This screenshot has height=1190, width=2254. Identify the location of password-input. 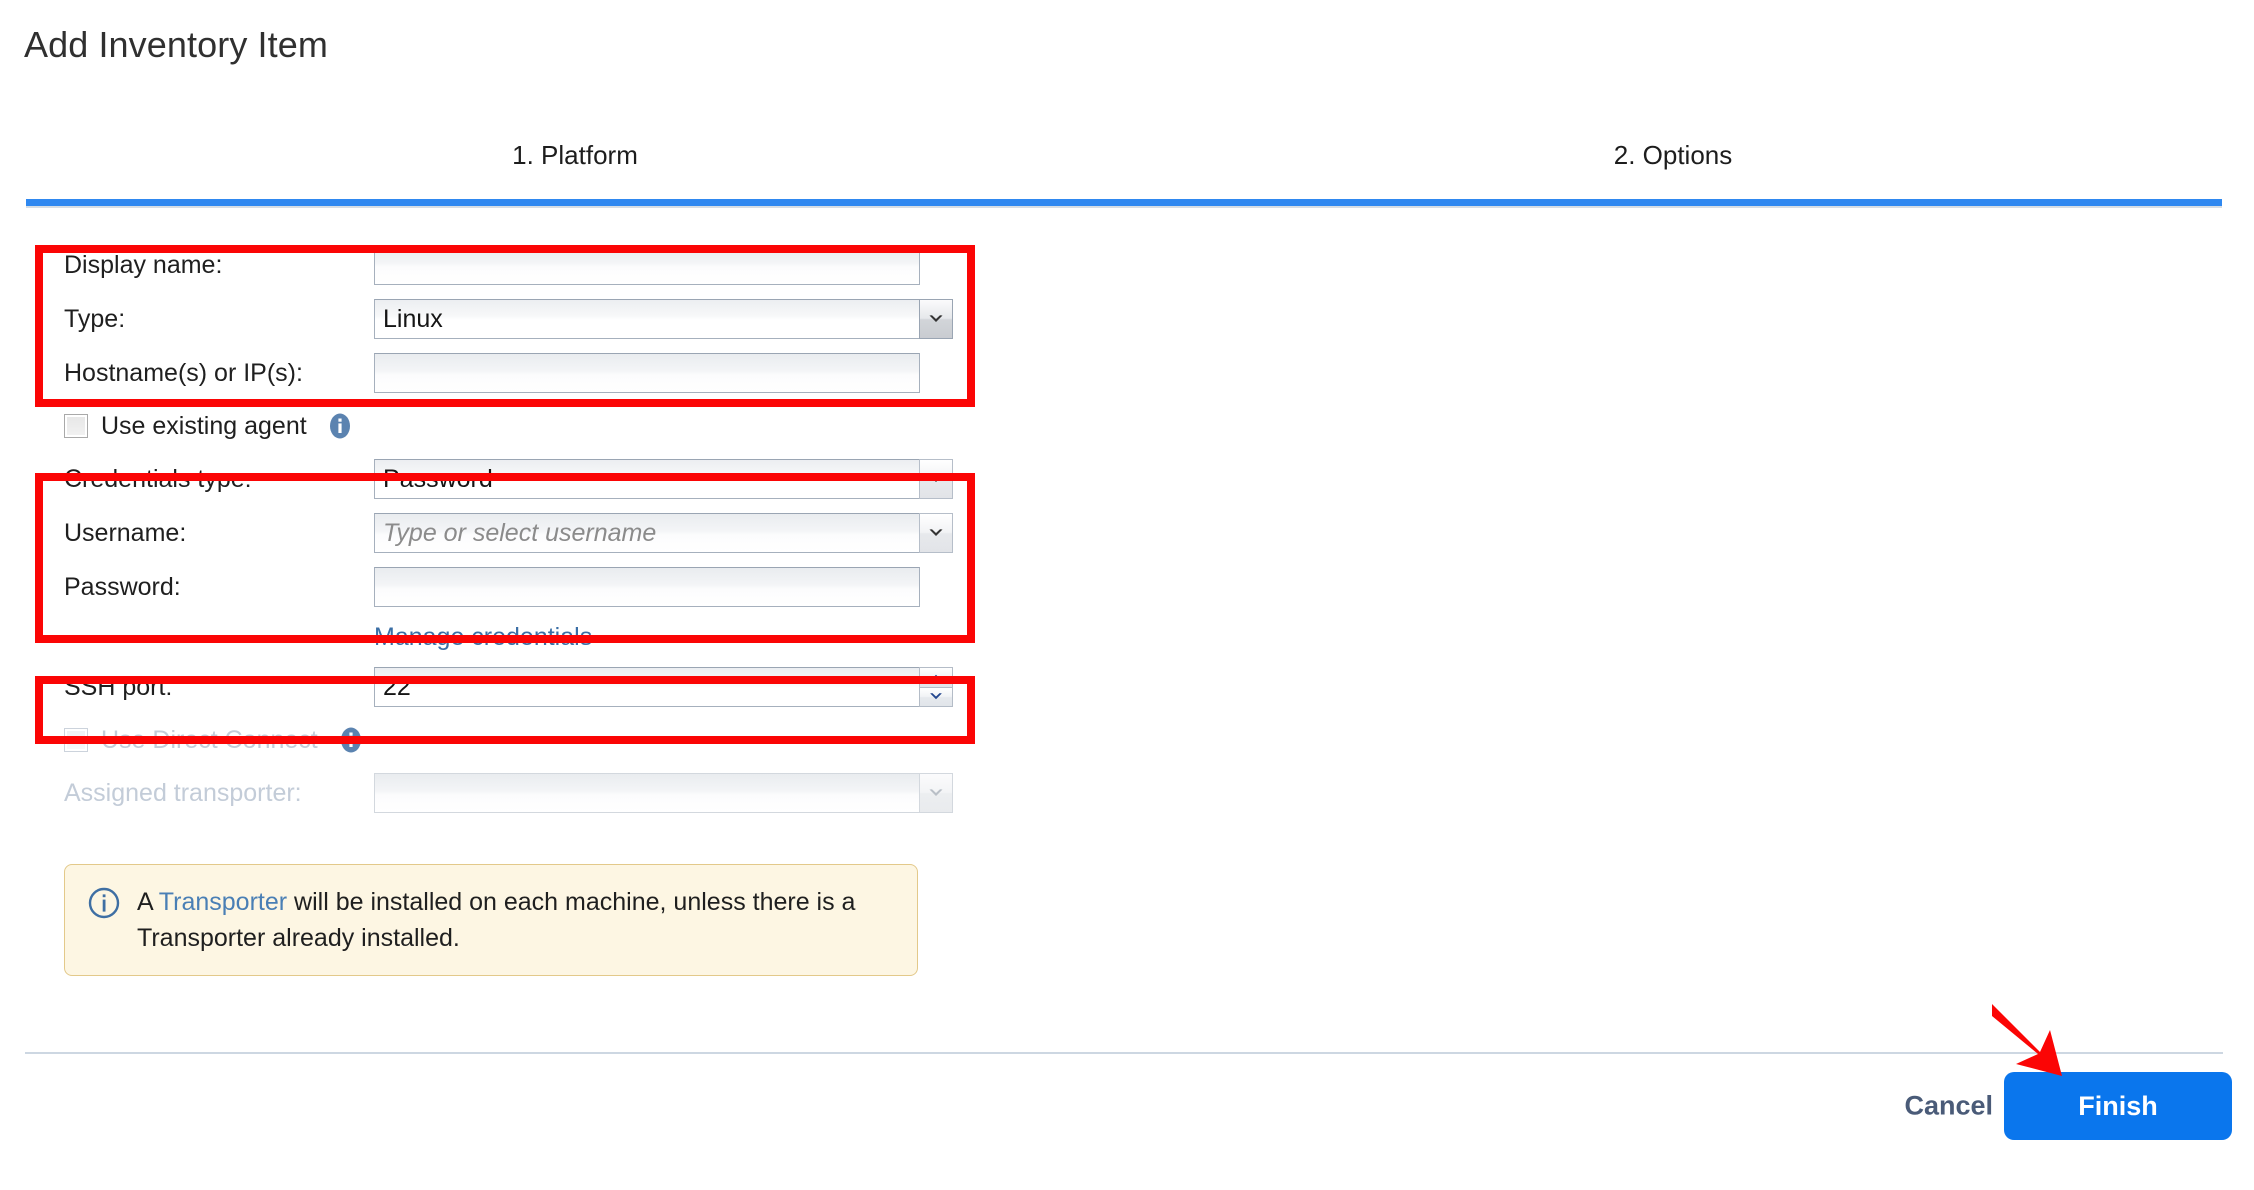
(647, 587).